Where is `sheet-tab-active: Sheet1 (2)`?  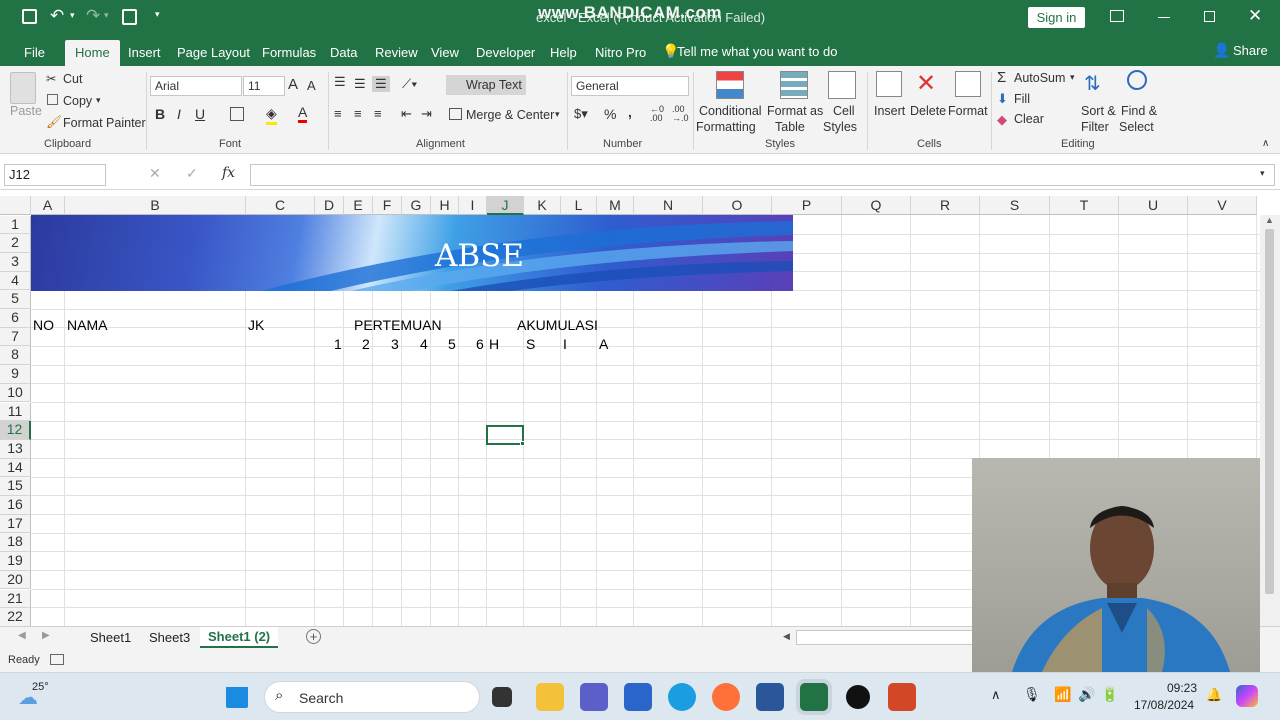
sheet-tab-active: Sheet1 (2) is located at coordinates (239, 638).